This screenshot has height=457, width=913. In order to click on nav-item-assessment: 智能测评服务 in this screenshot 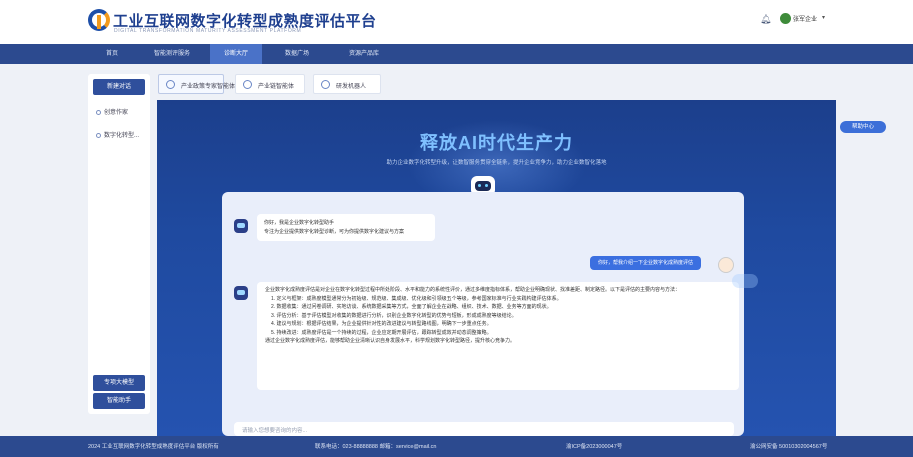, I will do `click(172, 54)`.